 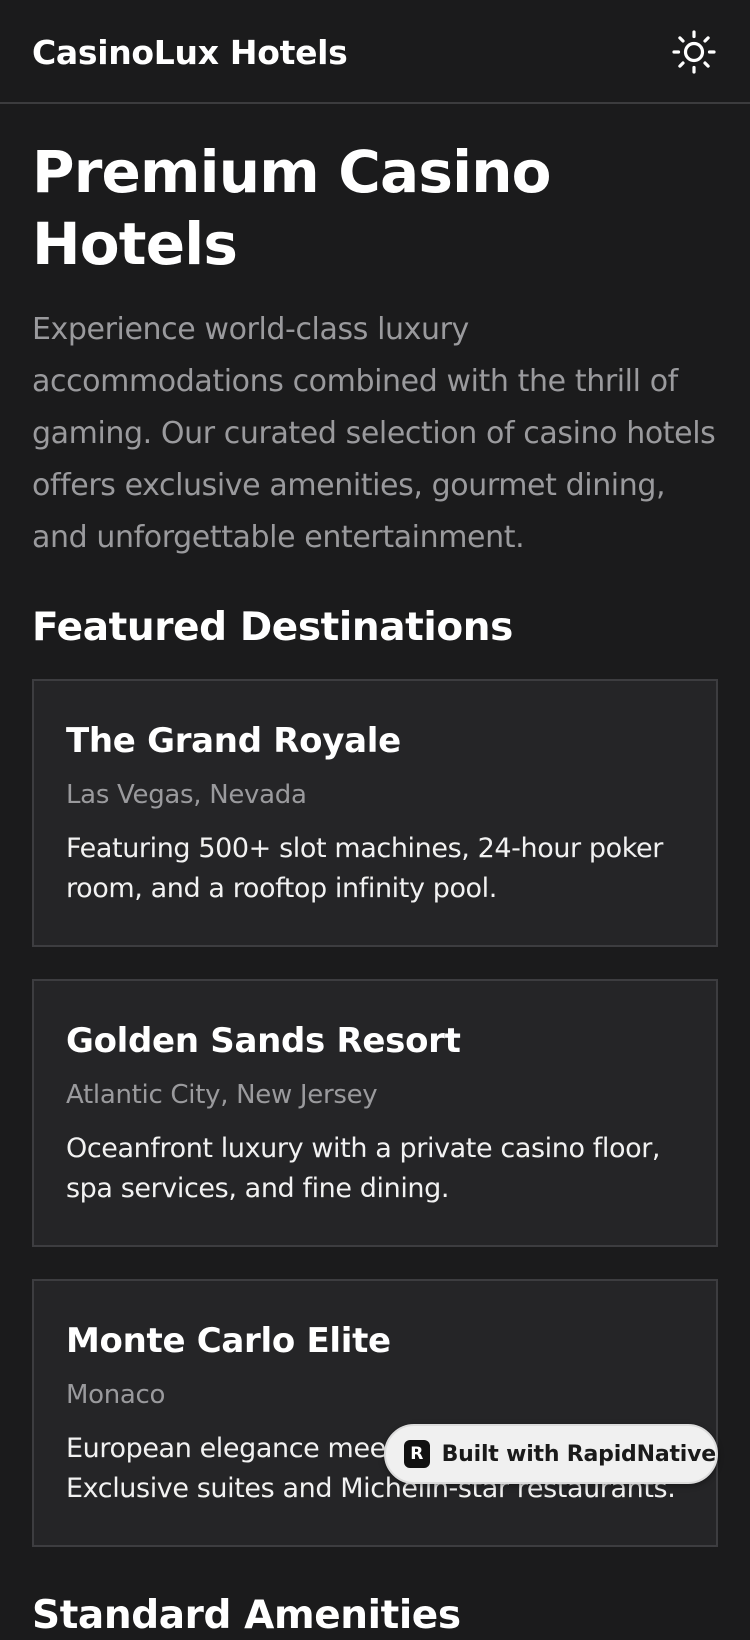 What do you see at coordinates (375, 52) in the screenshot?
I see `app-header: CasinoLux Hotels` at bounding box center [375, 52].